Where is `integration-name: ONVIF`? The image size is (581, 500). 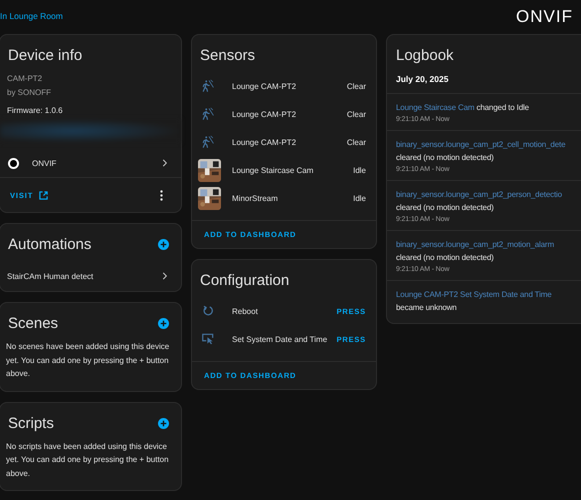 integration-name: ONVIF is located at coordinates (45, 163).